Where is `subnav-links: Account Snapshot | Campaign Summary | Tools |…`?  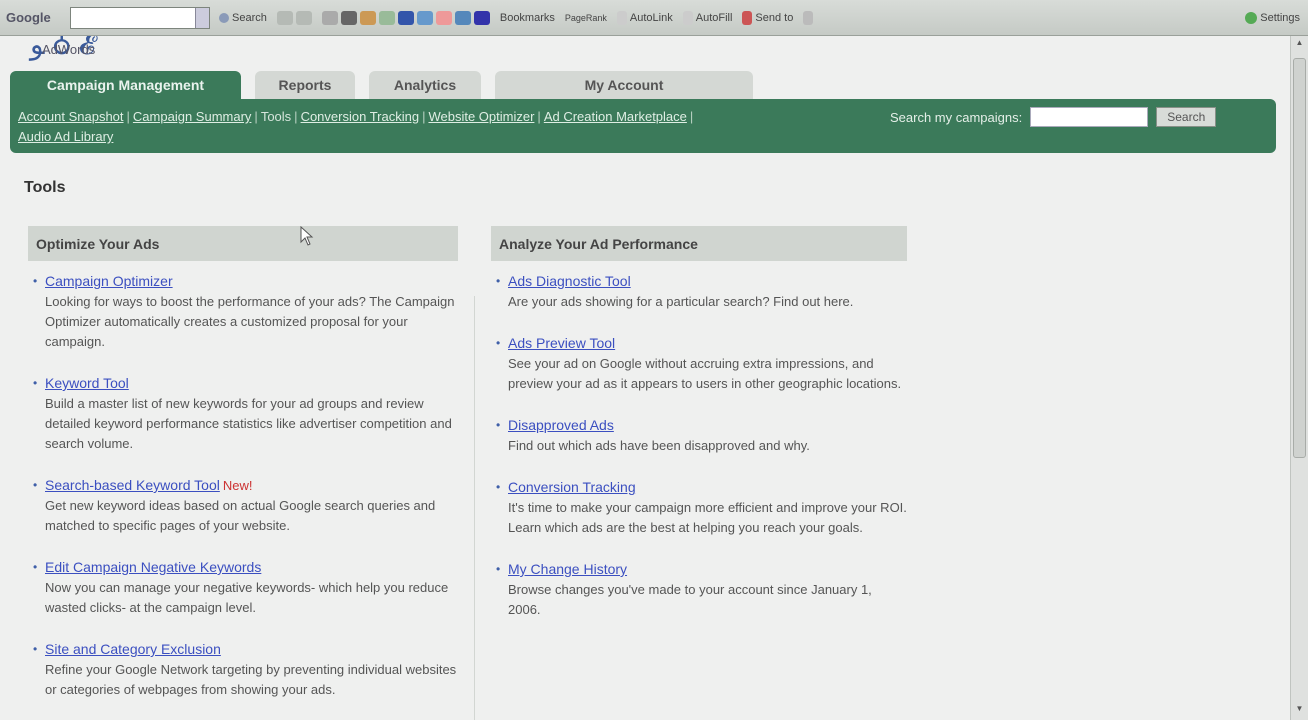
subnav-links: Account Snapshot | Campaign Summary | Tools |… is located at coordinates (448, 127).